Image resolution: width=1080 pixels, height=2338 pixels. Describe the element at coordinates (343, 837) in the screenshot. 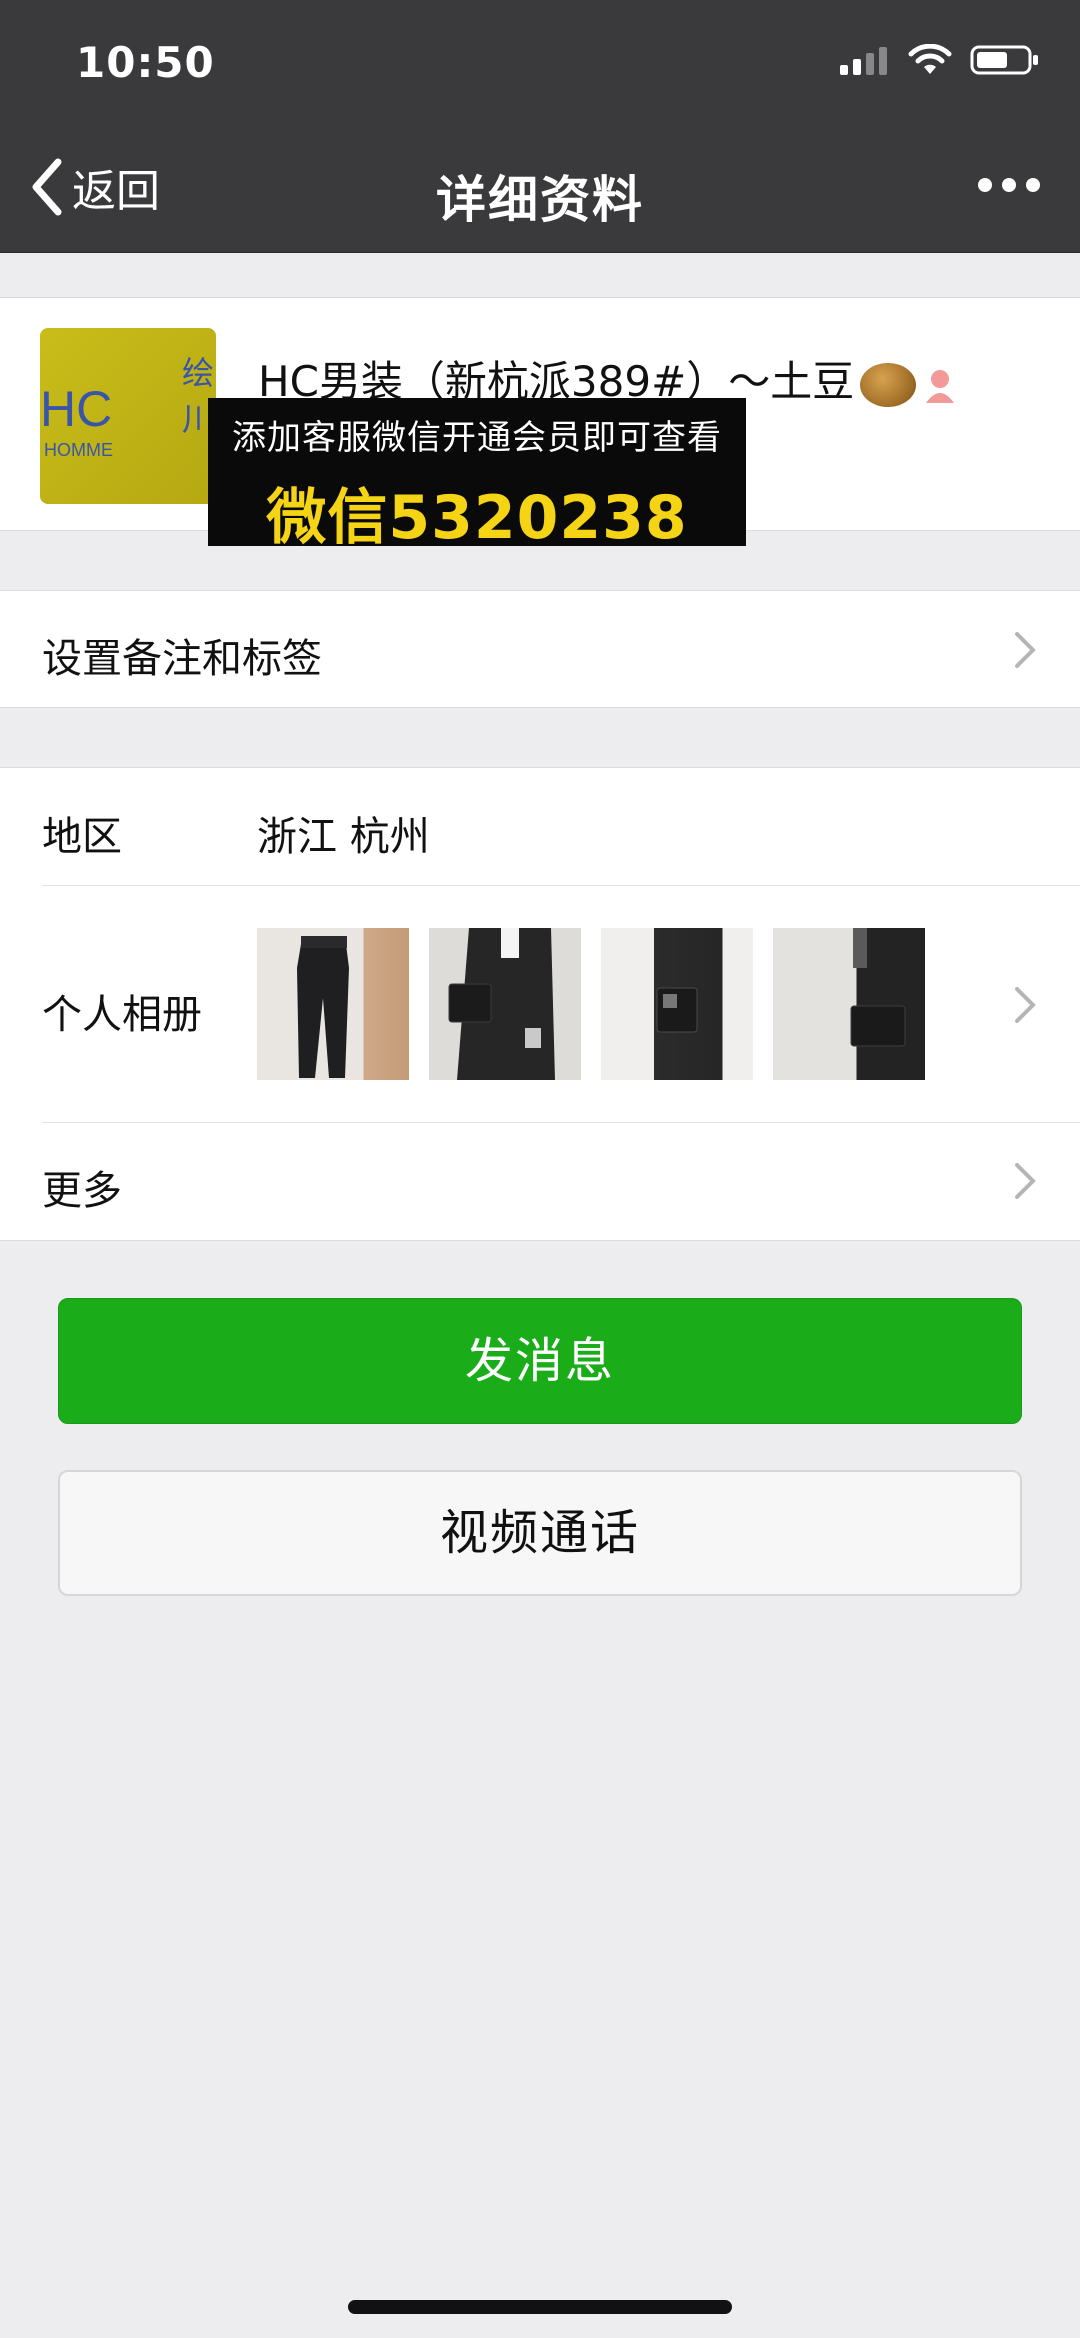

I see `region-value: 浙江 杭州` at that location.